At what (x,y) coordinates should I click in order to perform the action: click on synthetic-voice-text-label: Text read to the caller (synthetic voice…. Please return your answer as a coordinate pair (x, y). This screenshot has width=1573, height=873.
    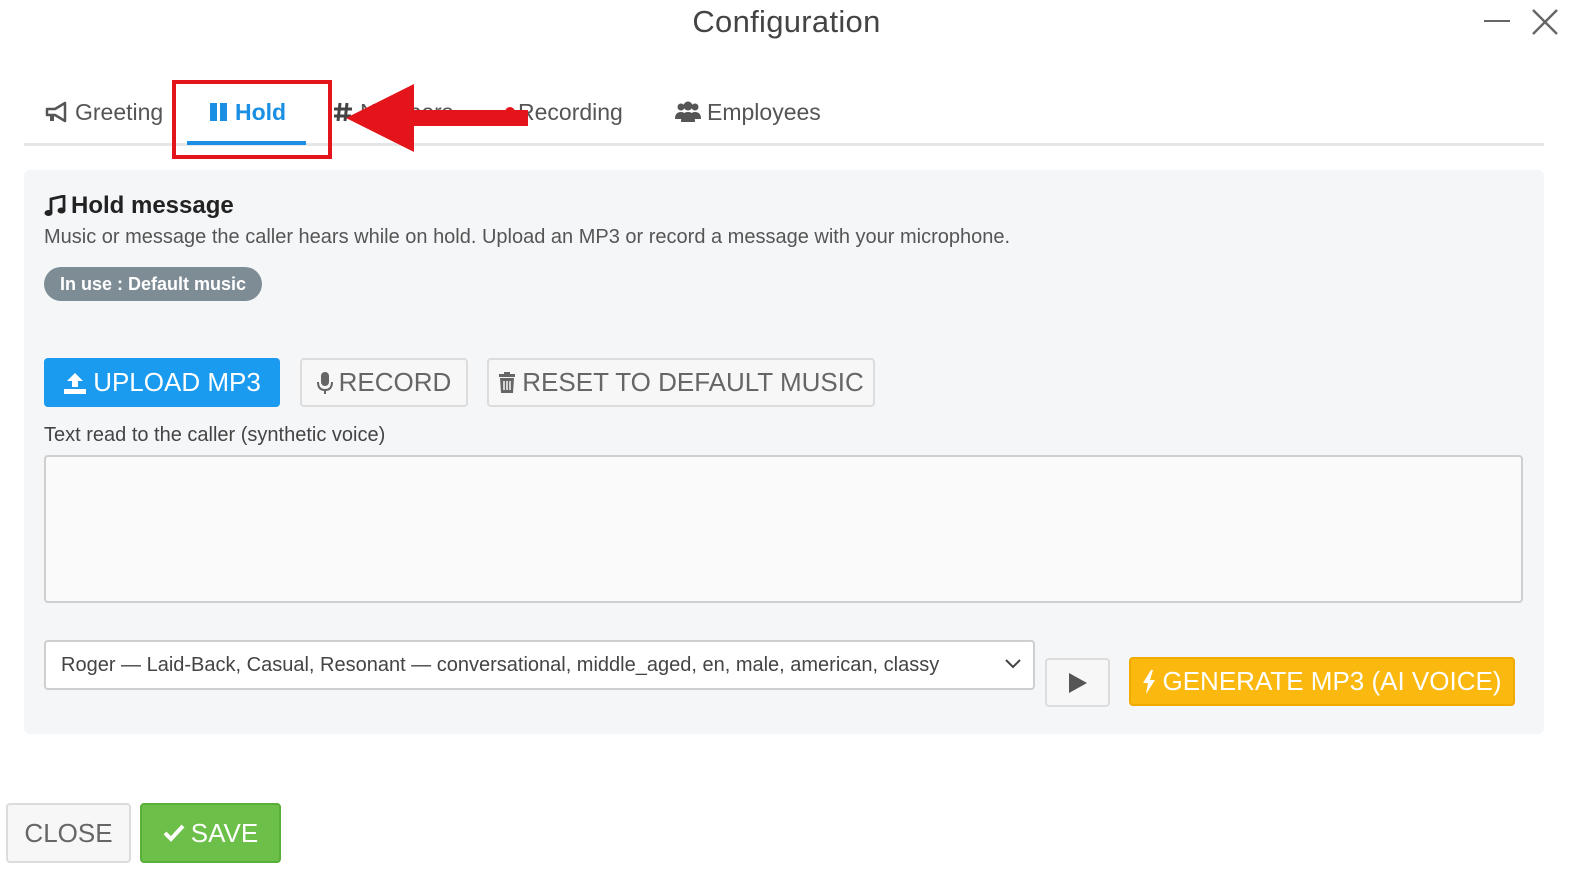
    Looking at the image, I should click on (215, 435).